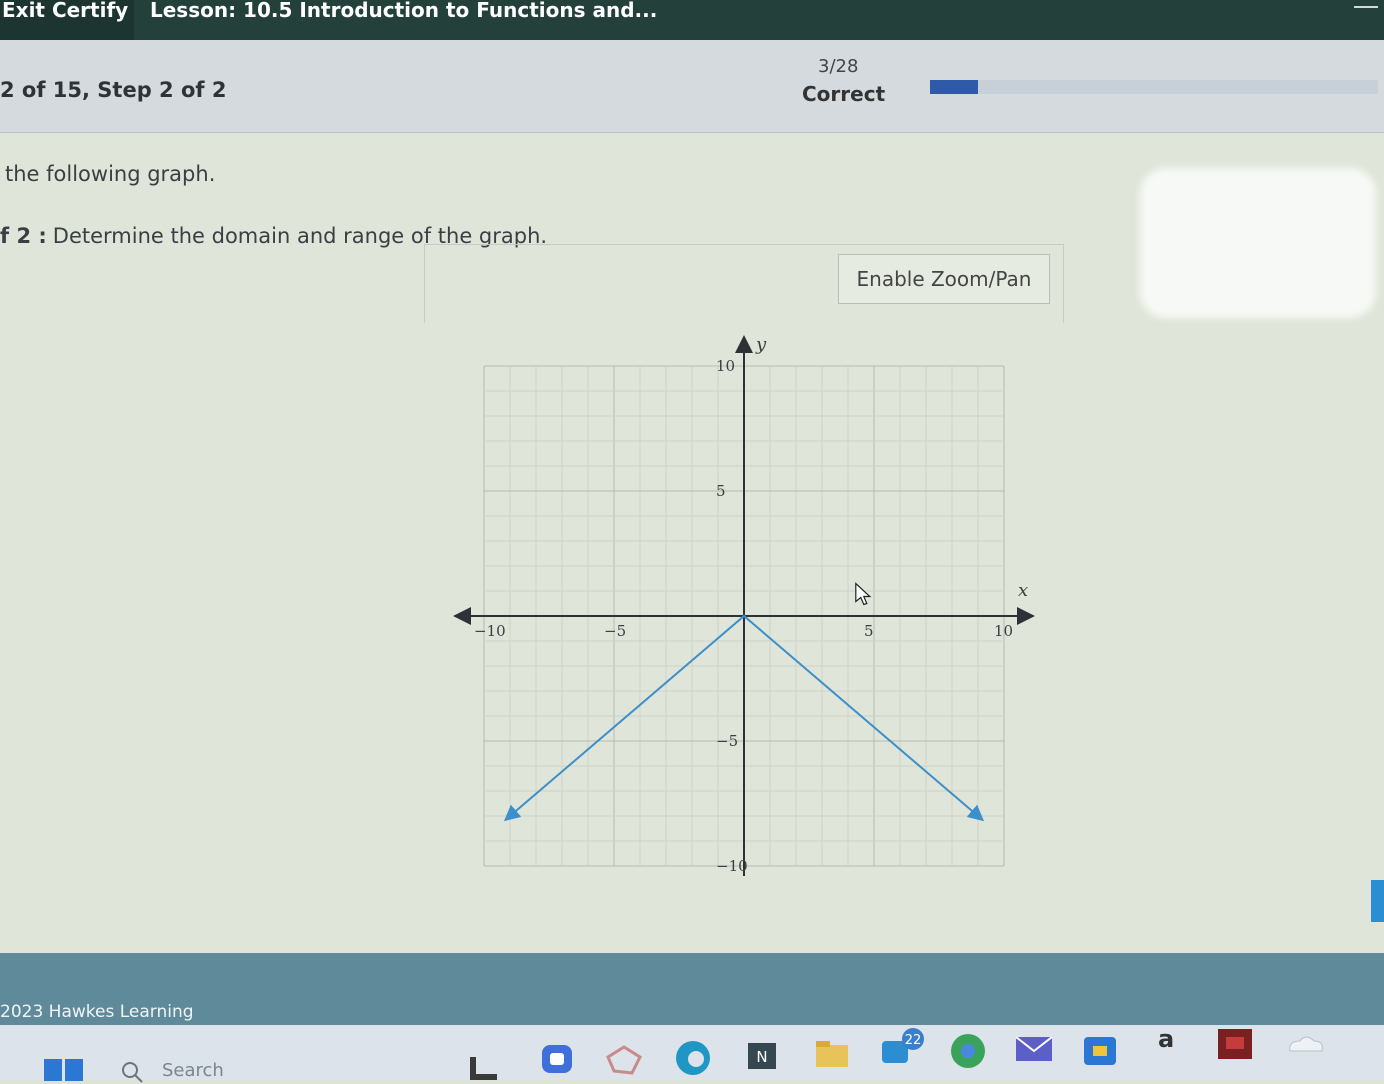 The image size is (1384, 1084). What do you see at coordinates (615, 631) in the screenshot?
I see `x-tick-label: −5` at bounding box center [615, 631].